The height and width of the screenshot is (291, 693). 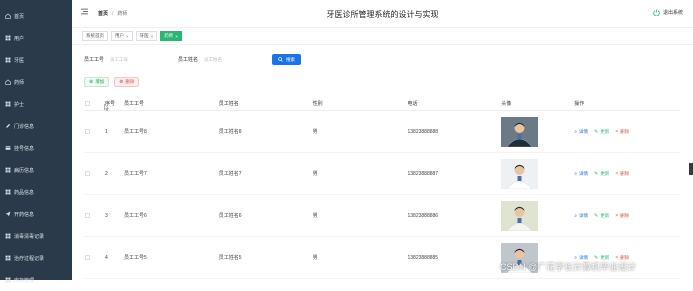 What do you see at coordinates (135, 174) in the screenshot?
I see `cell-employee-no: 员工工号7` at bounding box center [135, 174].